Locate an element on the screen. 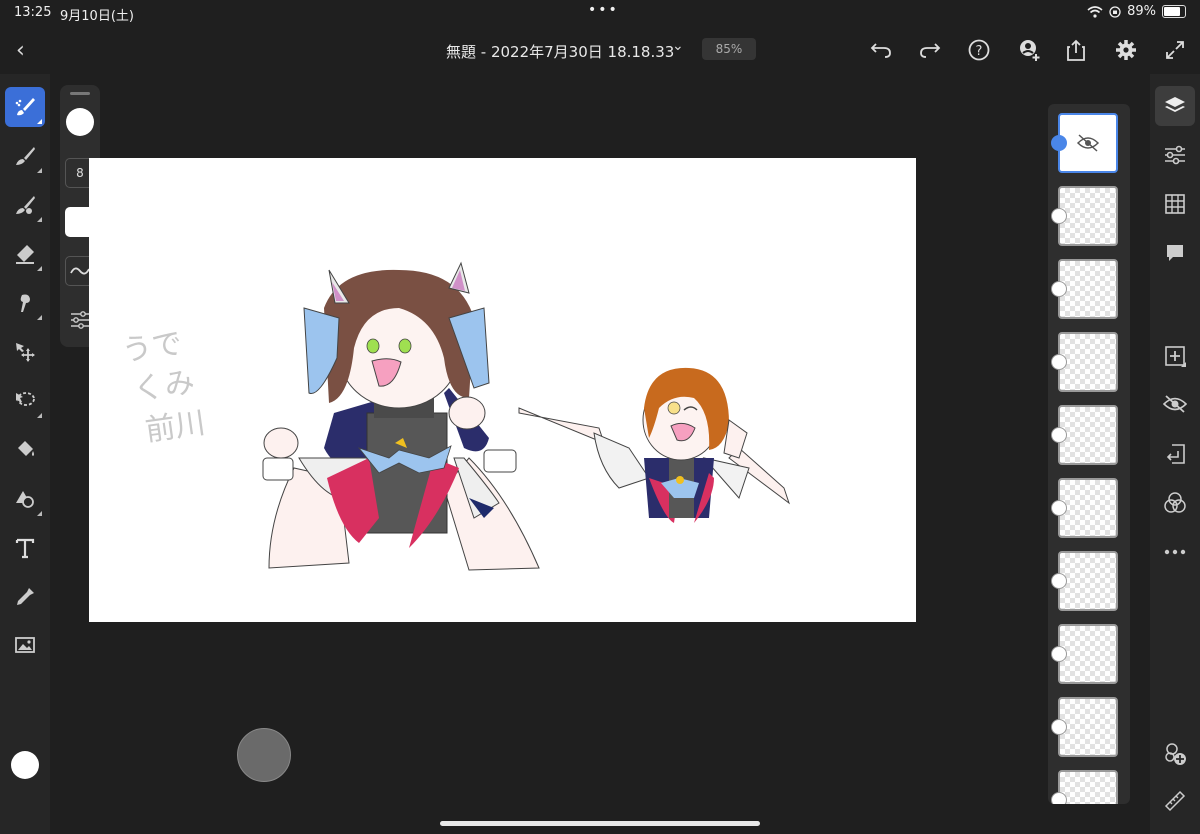  brush-settings-icon is located at coordinates (80, 320).